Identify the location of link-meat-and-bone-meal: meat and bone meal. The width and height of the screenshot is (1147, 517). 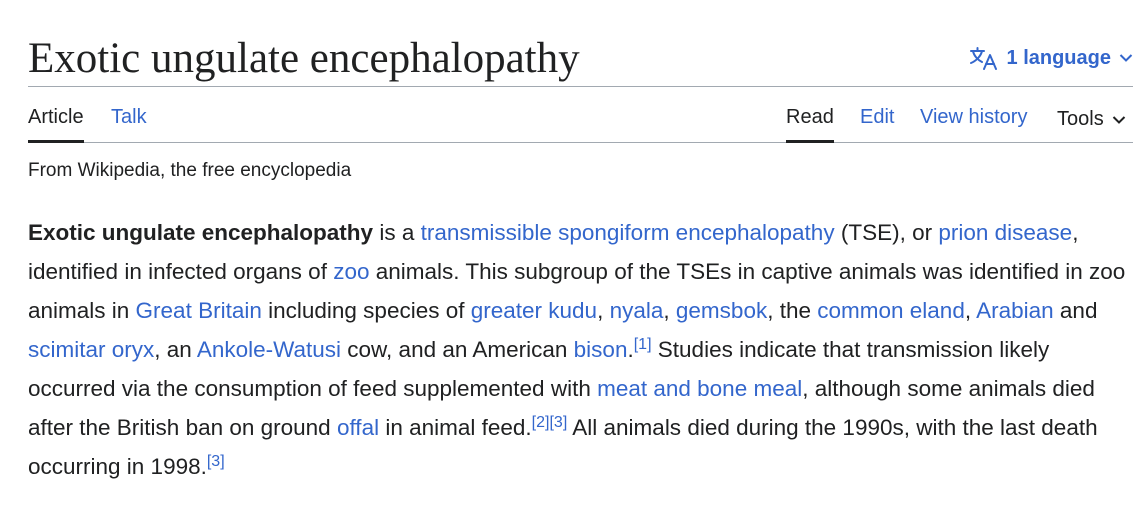
(699, 388).